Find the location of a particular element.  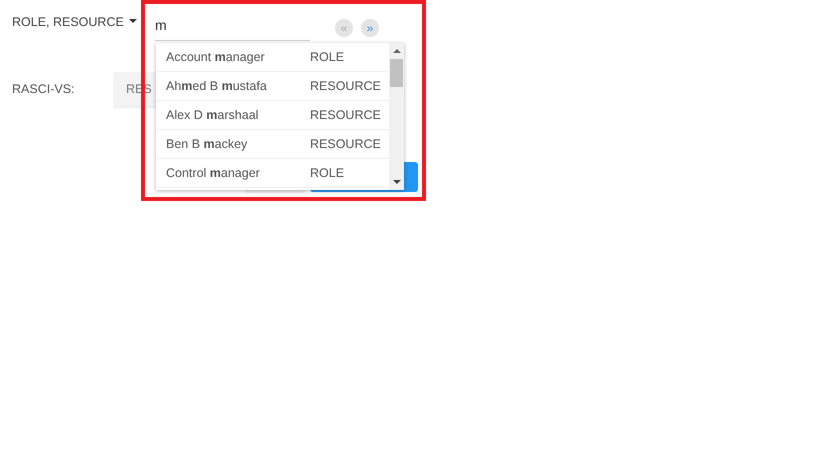

scroll-up-icon is located at coordinates (397, 51).